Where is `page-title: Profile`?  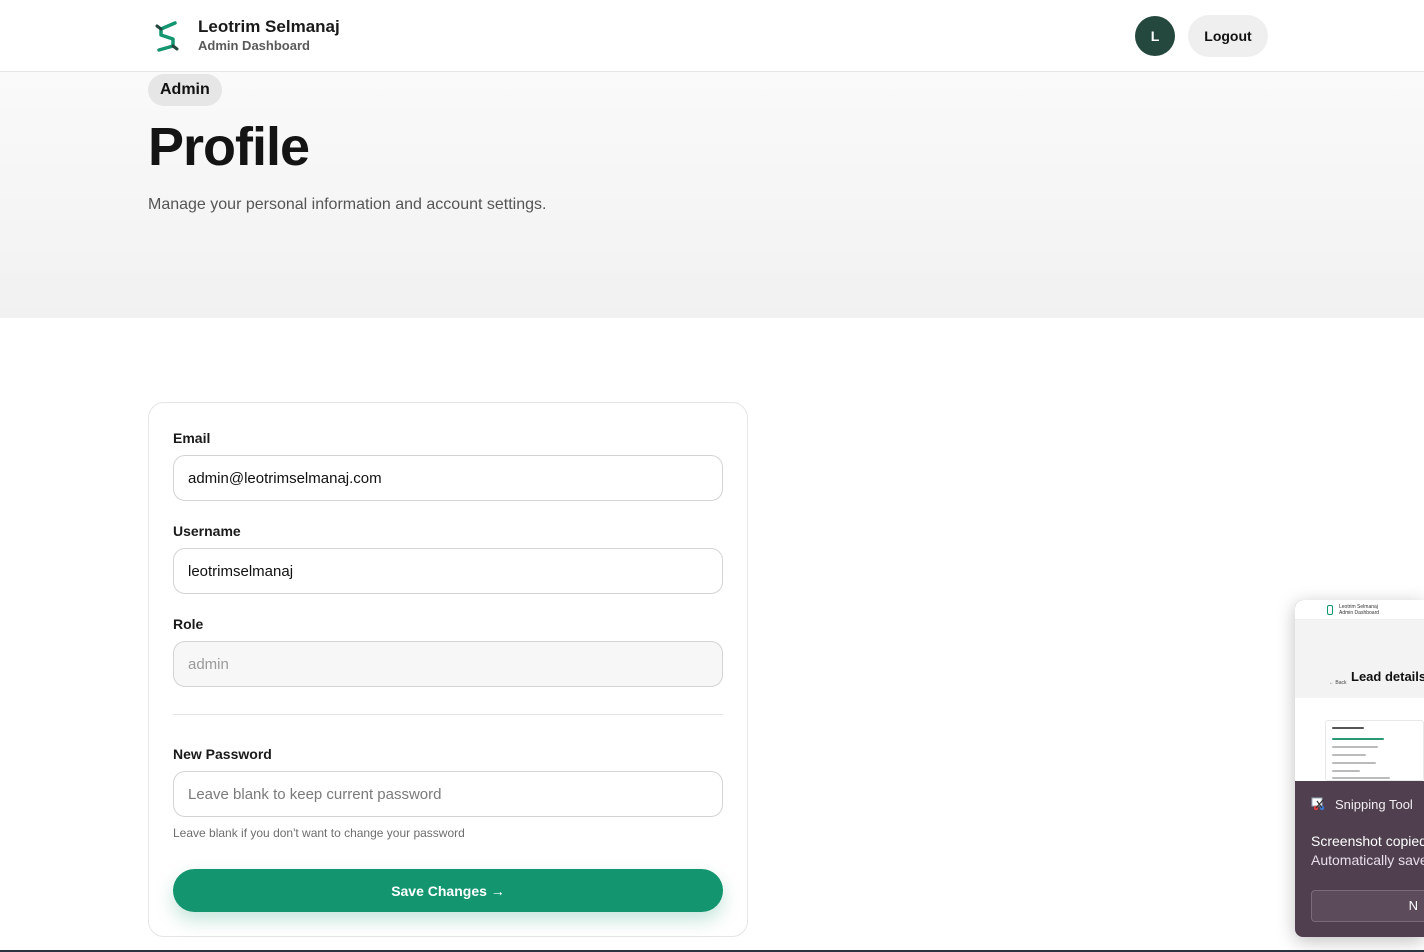 page-title: Profile is located at coordinates (229, 147).